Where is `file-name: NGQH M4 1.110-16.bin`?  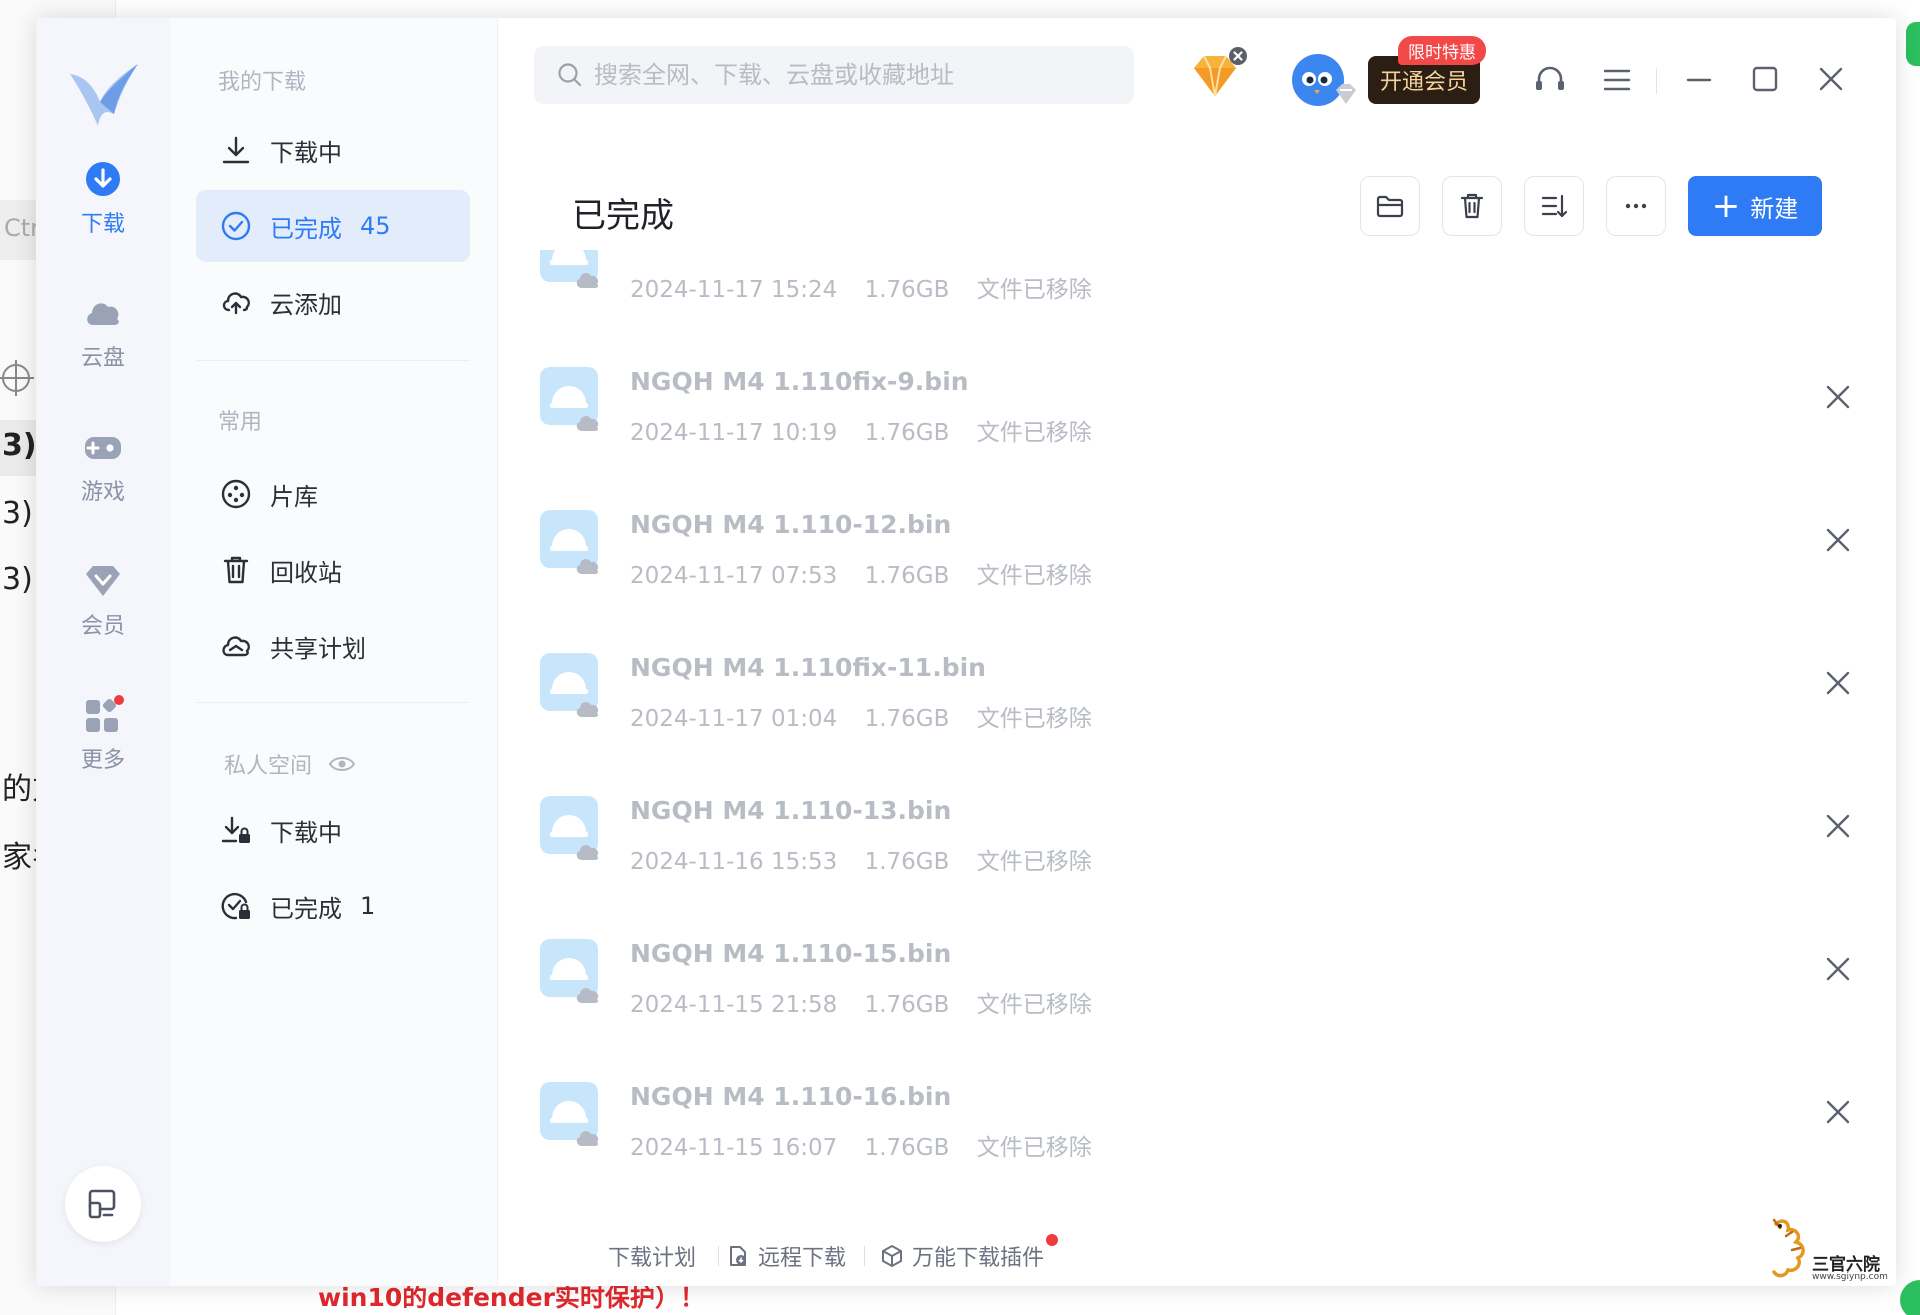
file-name: NGQH M4 1.110-16.bin is located at coordinates (791, 1096).